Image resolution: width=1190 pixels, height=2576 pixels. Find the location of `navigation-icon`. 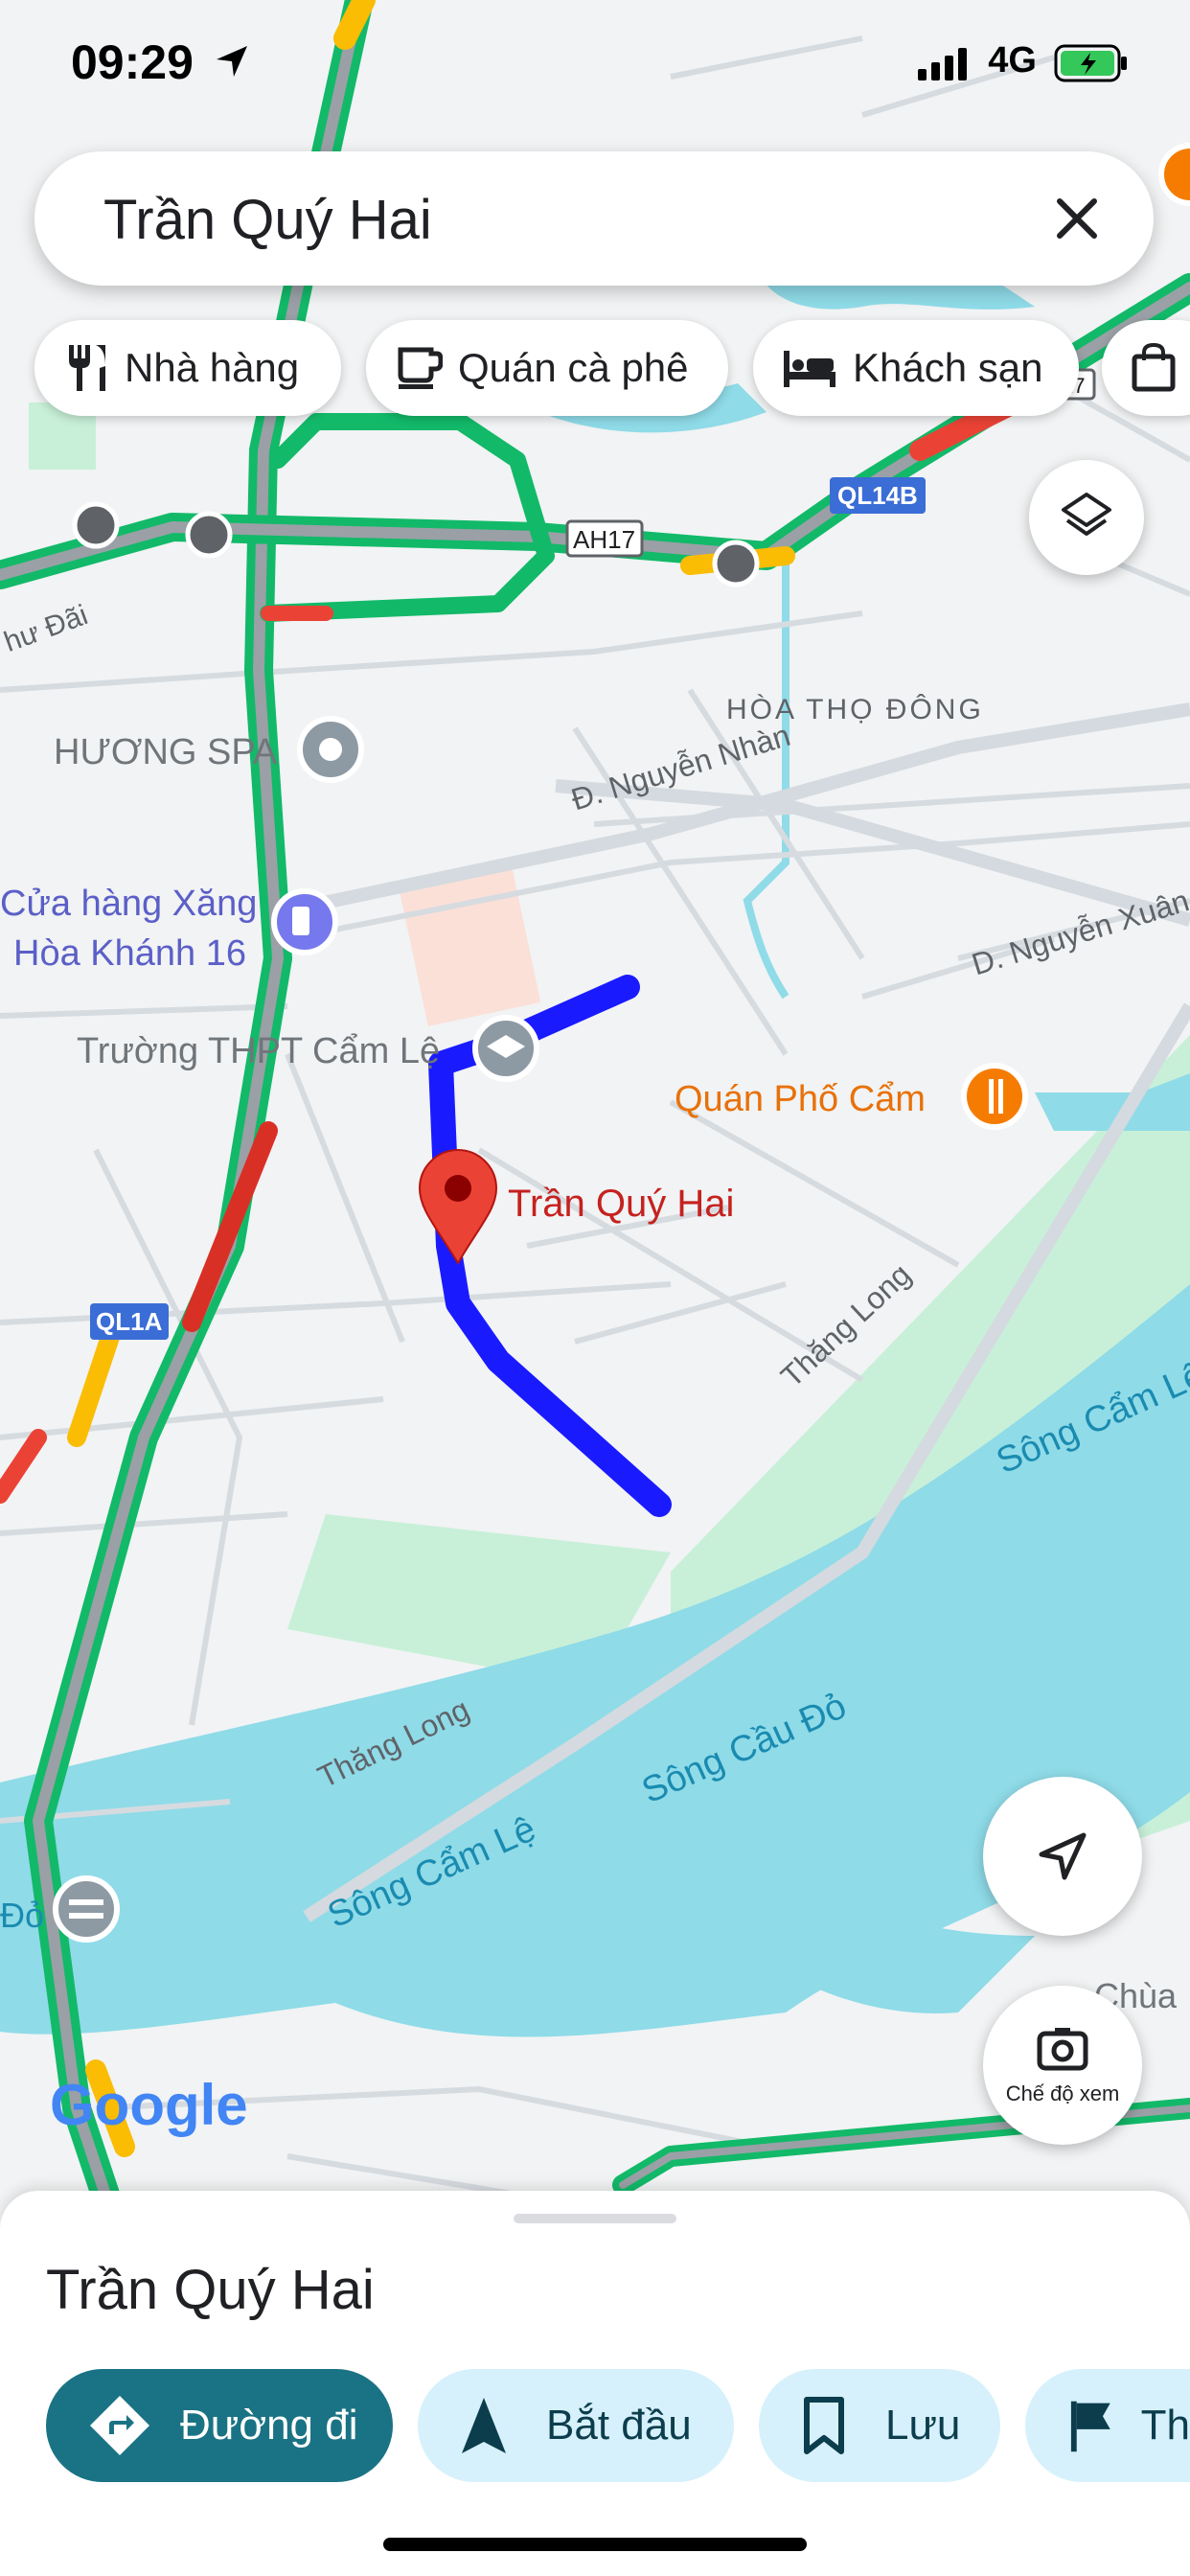

navigation-icon is located at coordinates (484, 2425).